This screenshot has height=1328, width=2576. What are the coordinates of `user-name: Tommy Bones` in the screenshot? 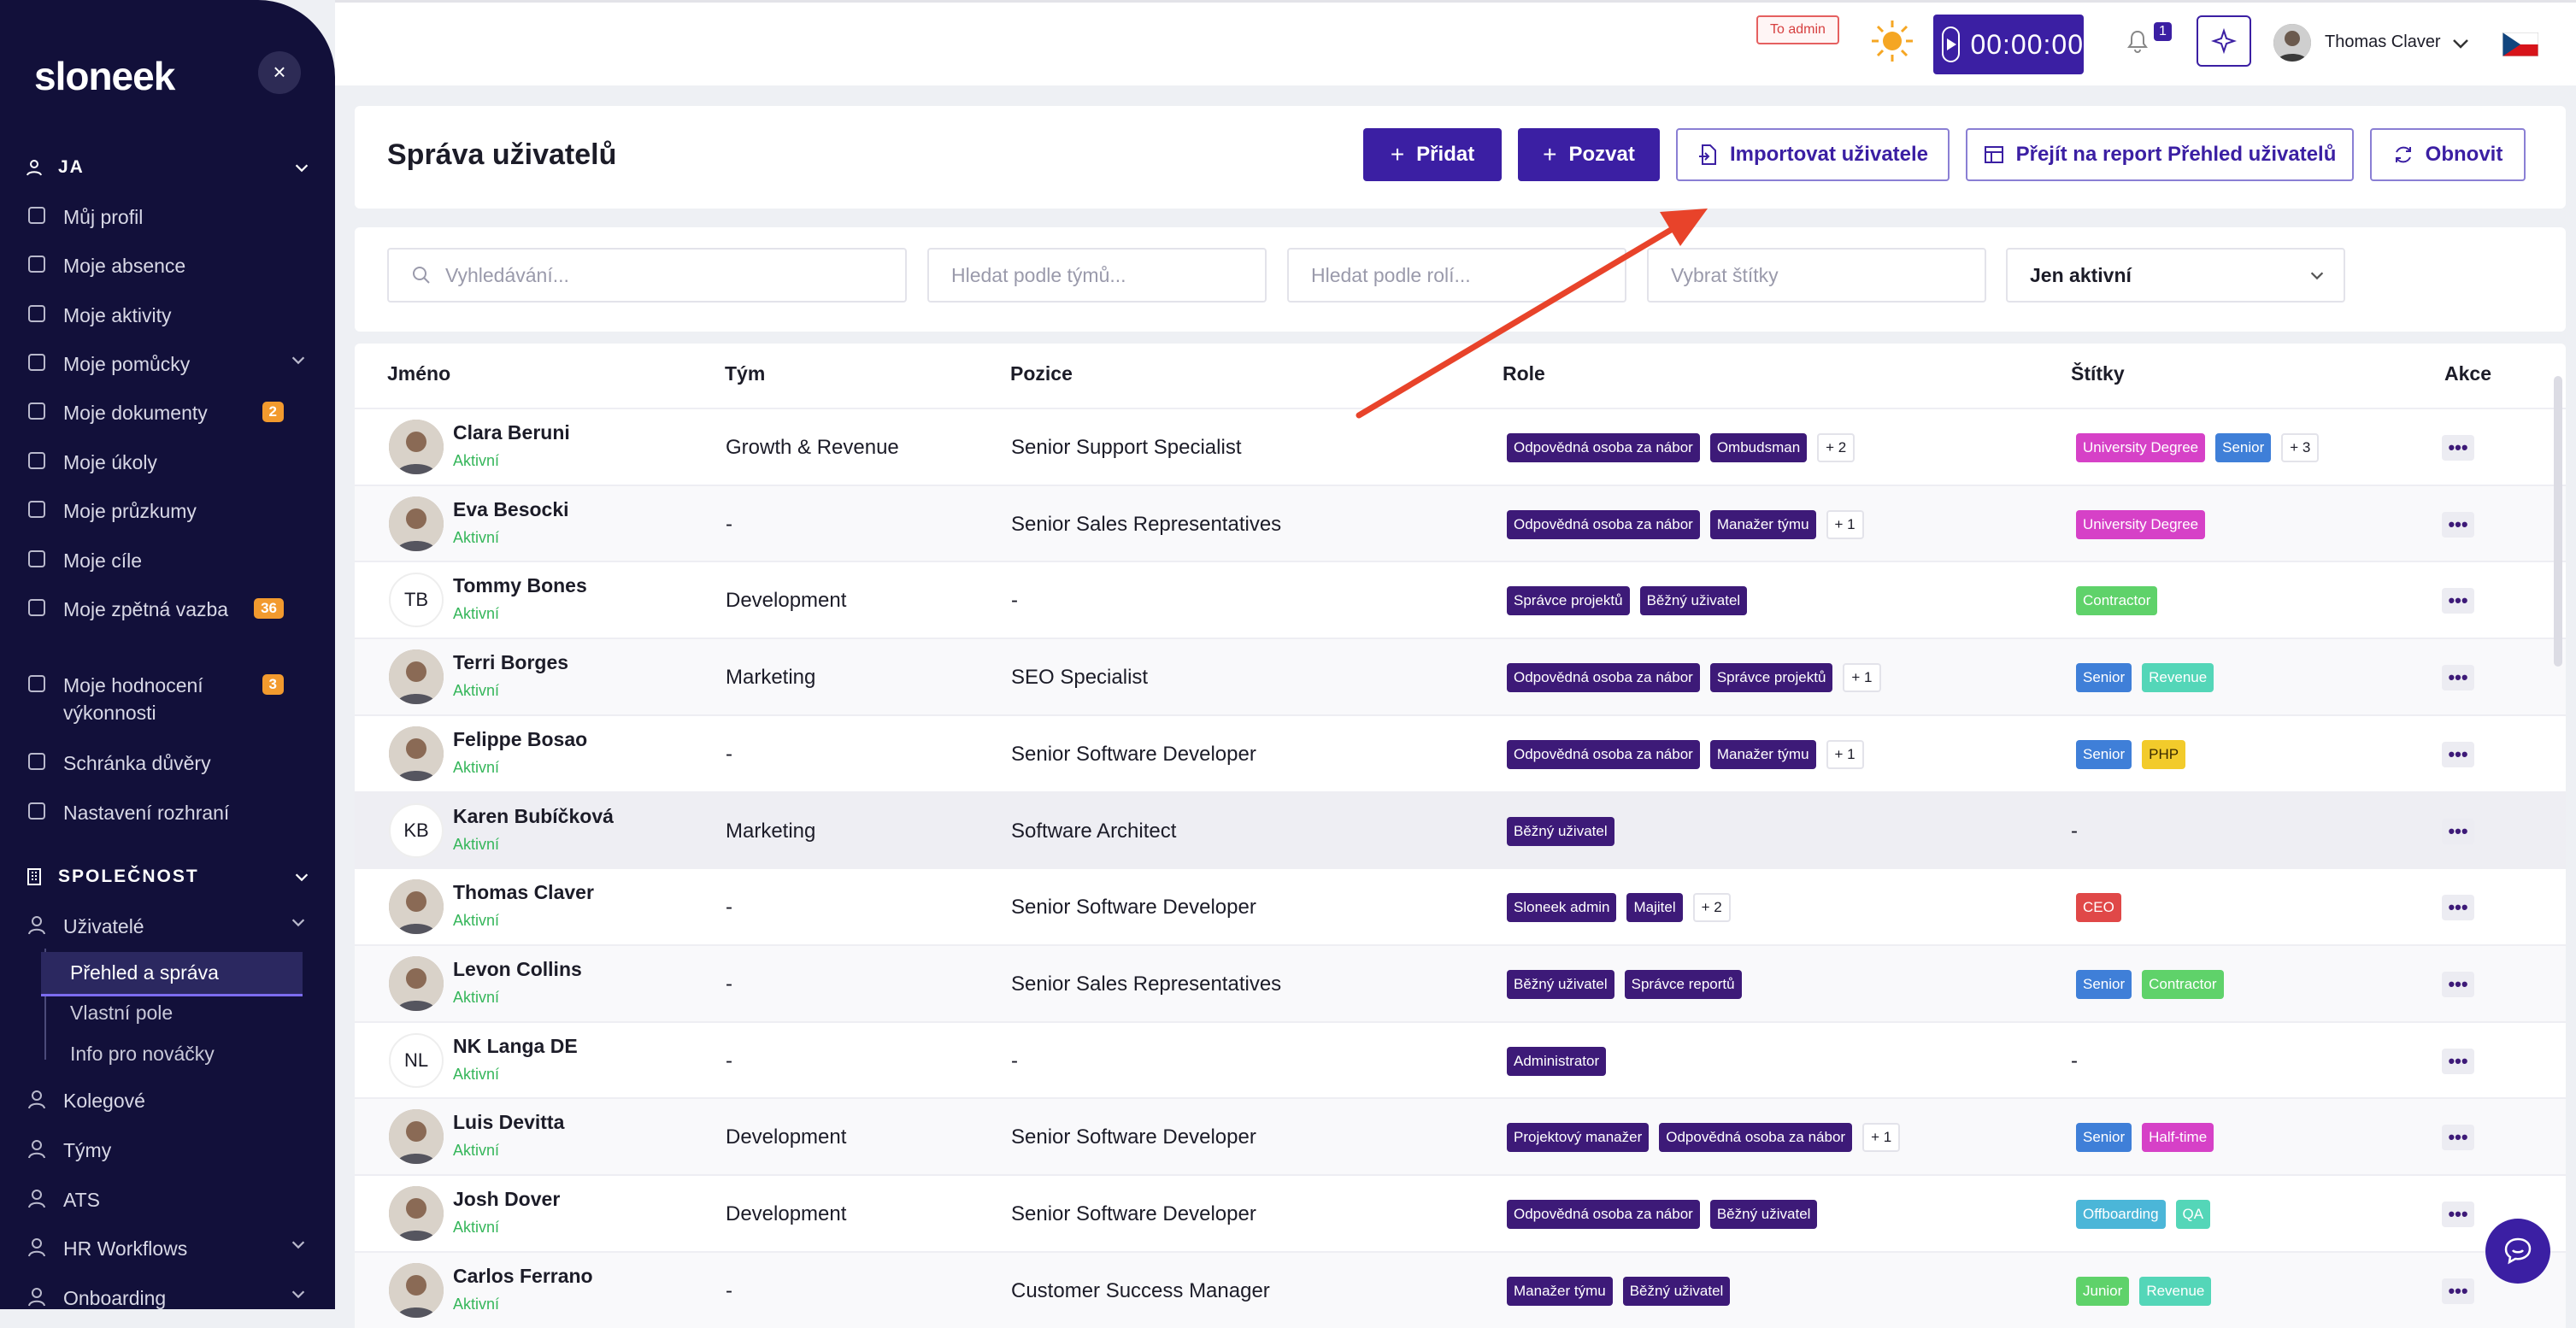 It's located at (520, 585).